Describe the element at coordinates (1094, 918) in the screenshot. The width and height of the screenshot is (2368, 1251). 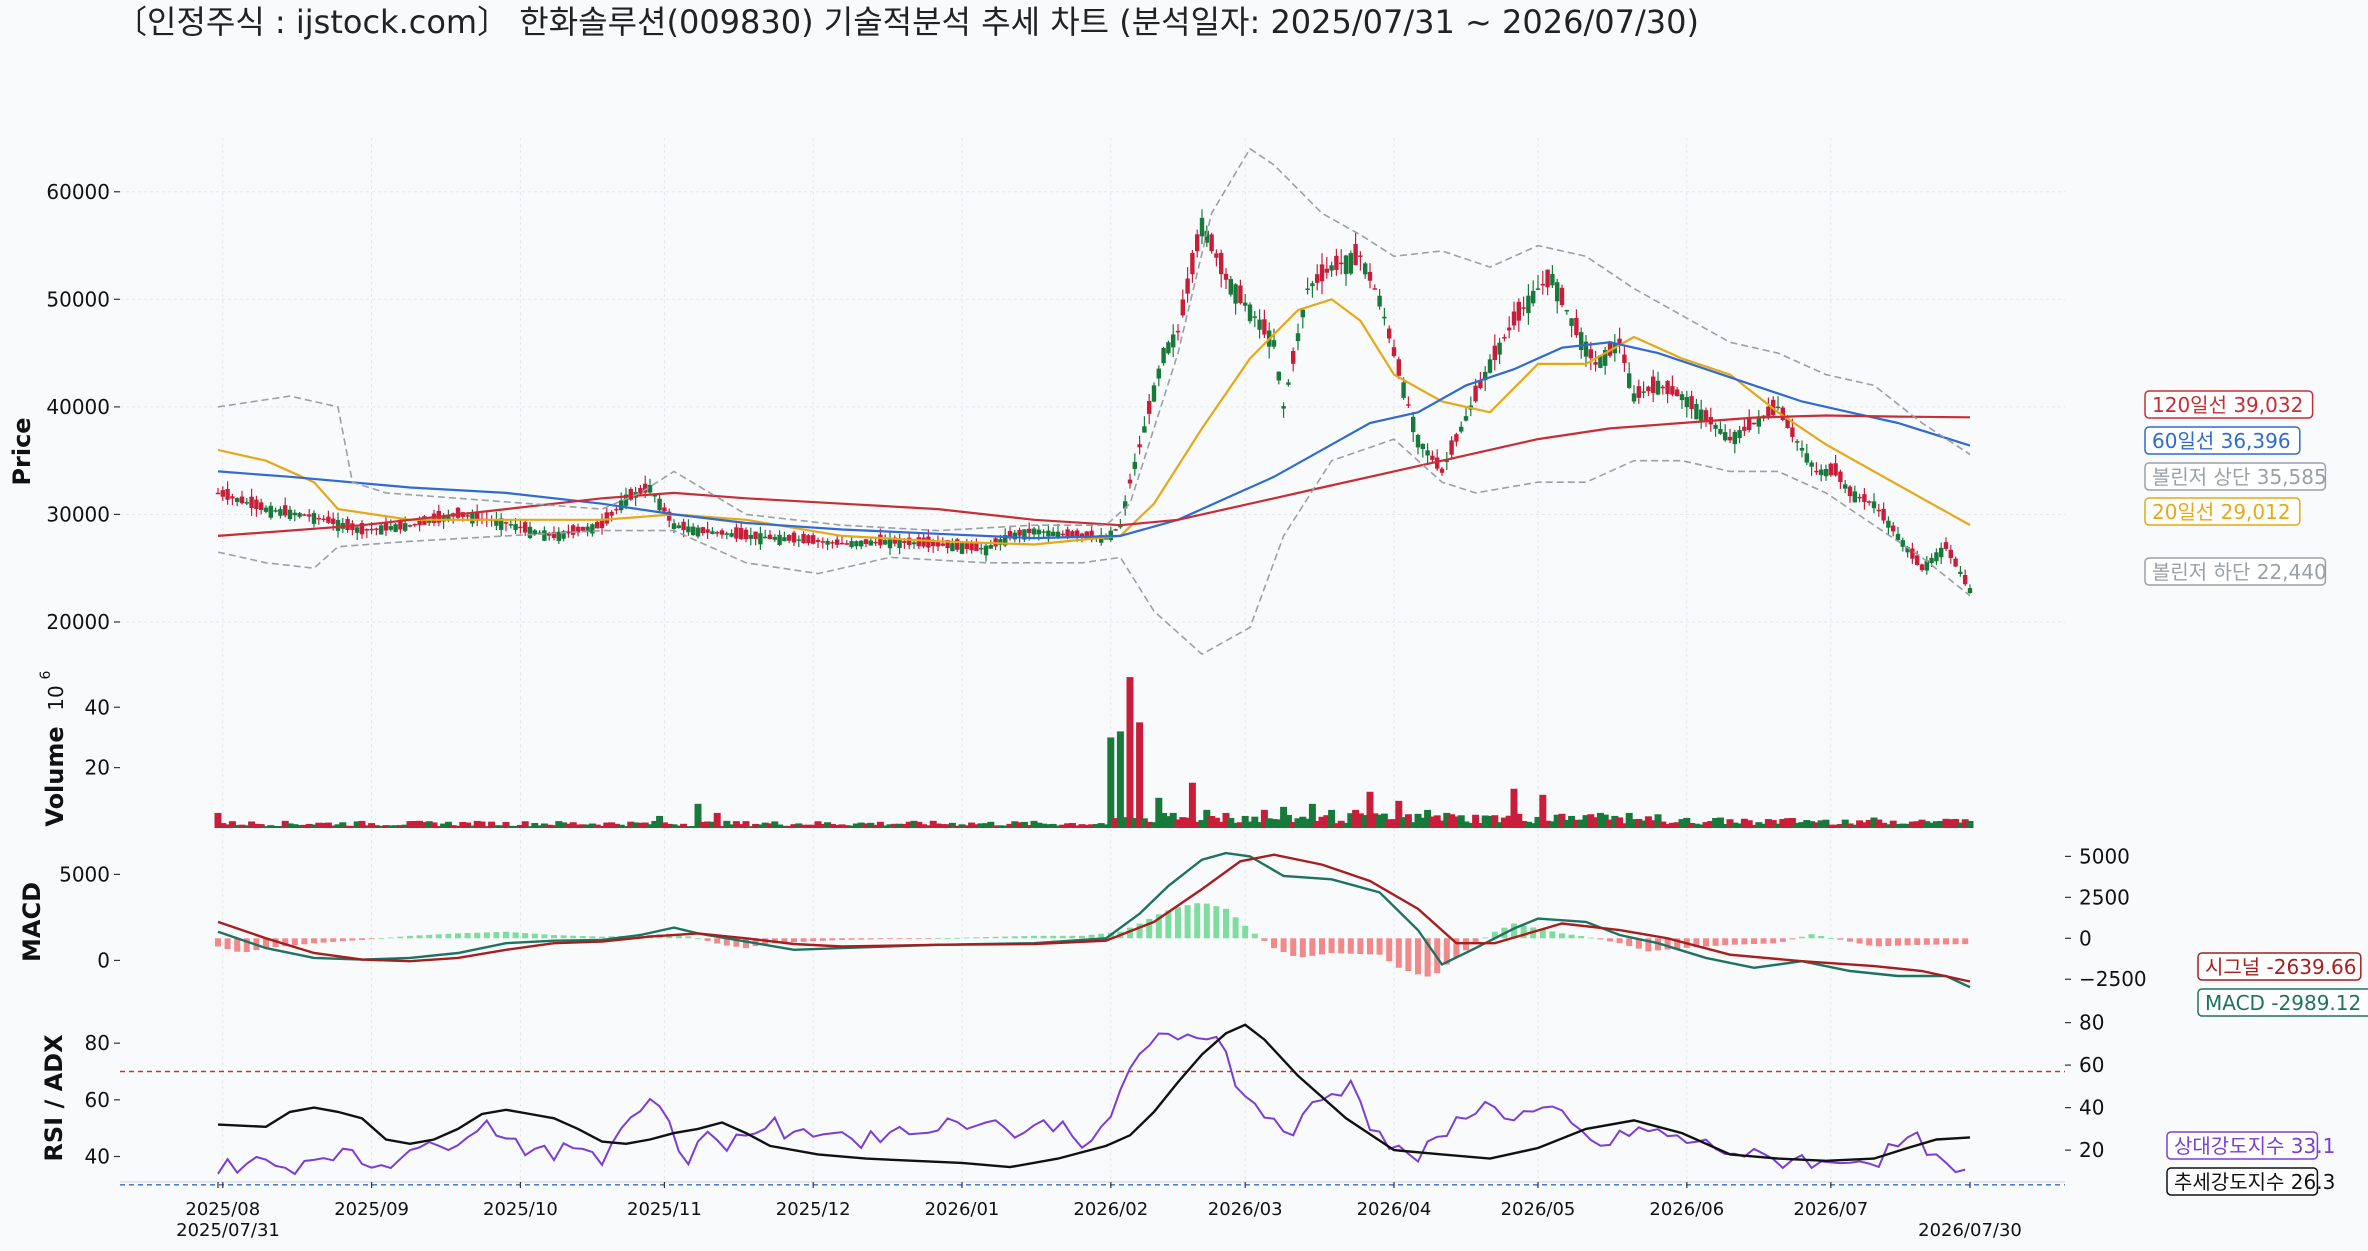
I see `signal-line` at that location.